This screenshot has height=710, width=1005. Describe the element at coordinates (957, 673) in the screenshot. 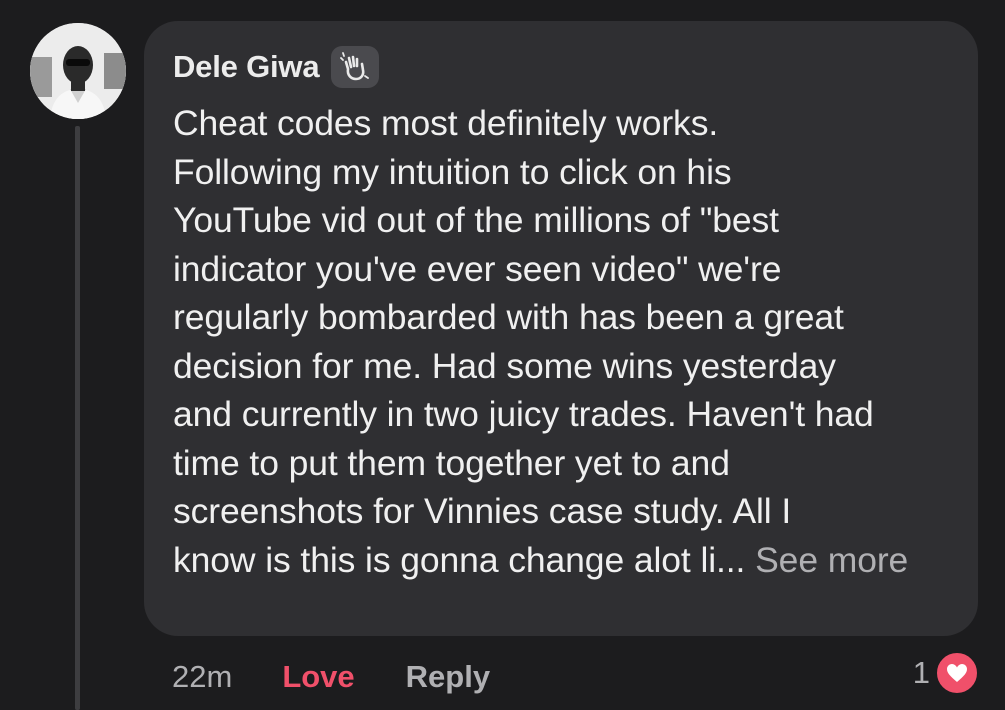

I see `heart-icon` at that location.